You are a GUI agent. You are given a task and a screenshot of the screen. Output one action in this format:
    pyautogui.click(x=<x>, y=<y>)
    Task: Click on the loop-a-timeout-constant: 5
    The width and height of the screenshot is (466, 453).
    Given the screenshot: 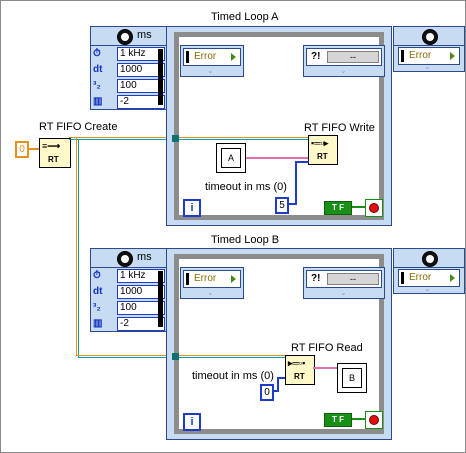 What is the action you would take?
    pyautogui.click(x=282, y=205)
    